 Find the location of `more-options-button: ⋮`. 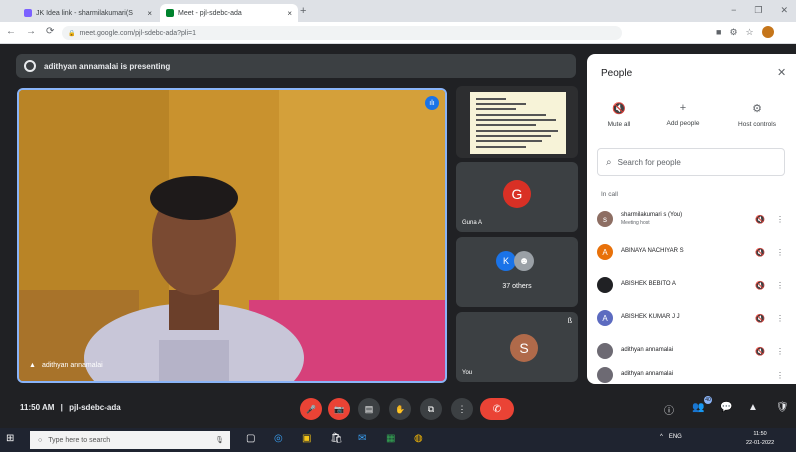

more-options-button: ⋮ is located at coordinates (462, 409).